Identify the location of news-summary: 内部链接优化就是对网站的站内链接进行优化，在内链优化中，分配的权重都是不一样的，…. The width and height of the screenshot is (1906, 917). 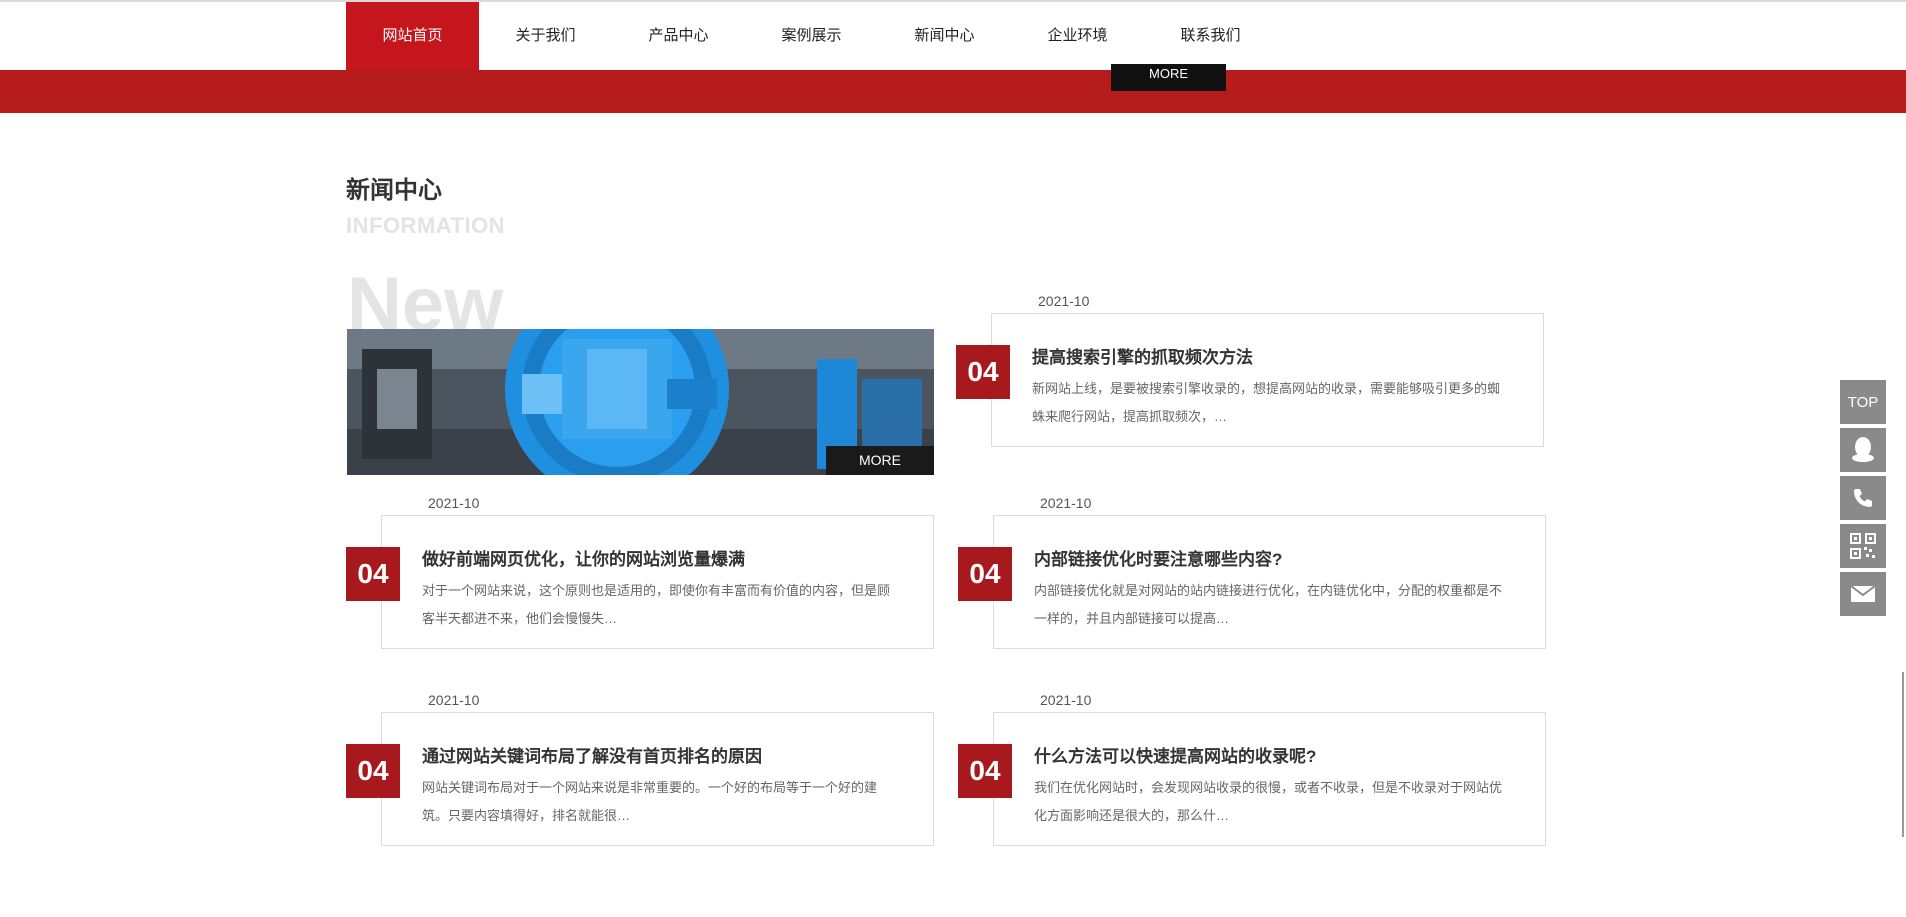
(1268, 604).